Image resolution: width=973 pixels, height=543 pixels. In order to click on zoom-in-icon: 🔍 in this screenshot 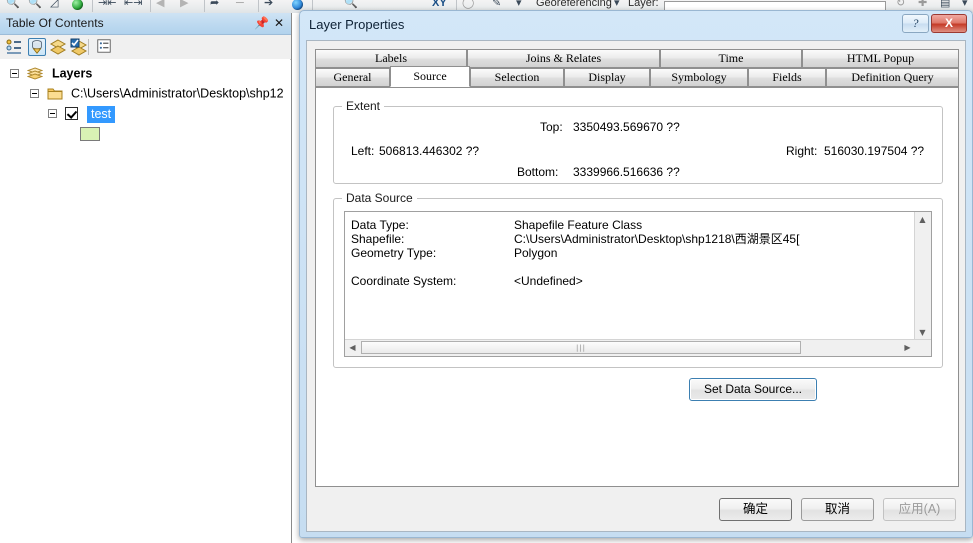, I will do `click(13, 5)`.